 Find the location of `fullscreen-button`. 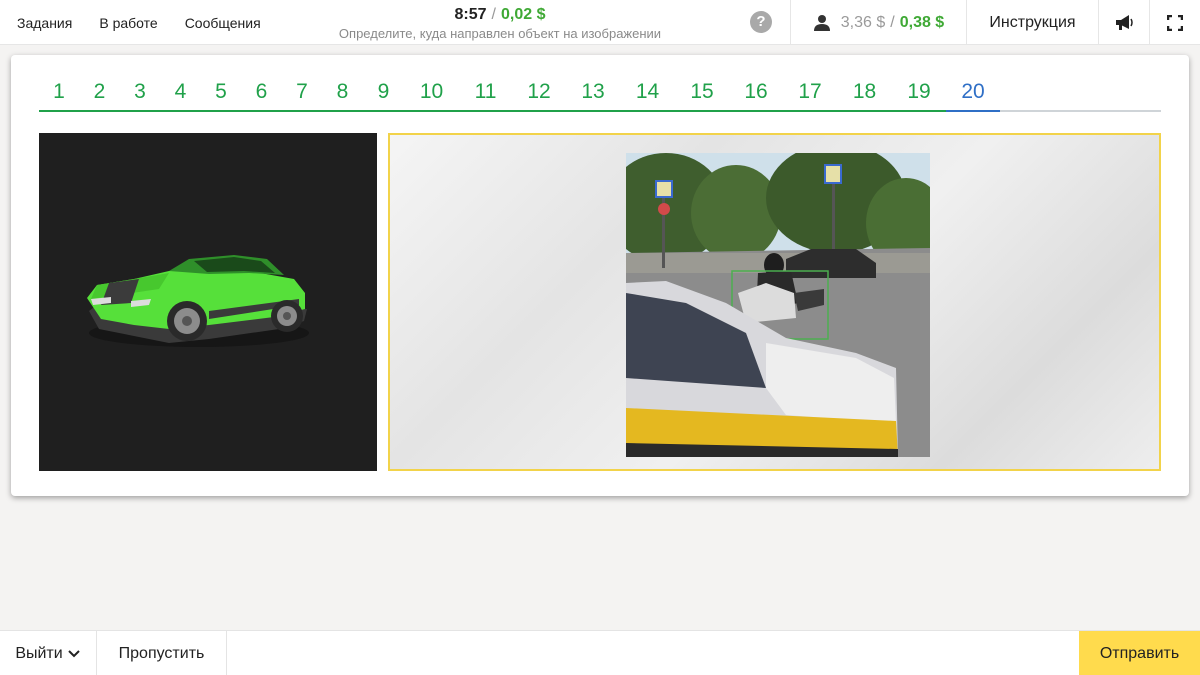

fullscreen-button is located at coordinates (1175, 22).